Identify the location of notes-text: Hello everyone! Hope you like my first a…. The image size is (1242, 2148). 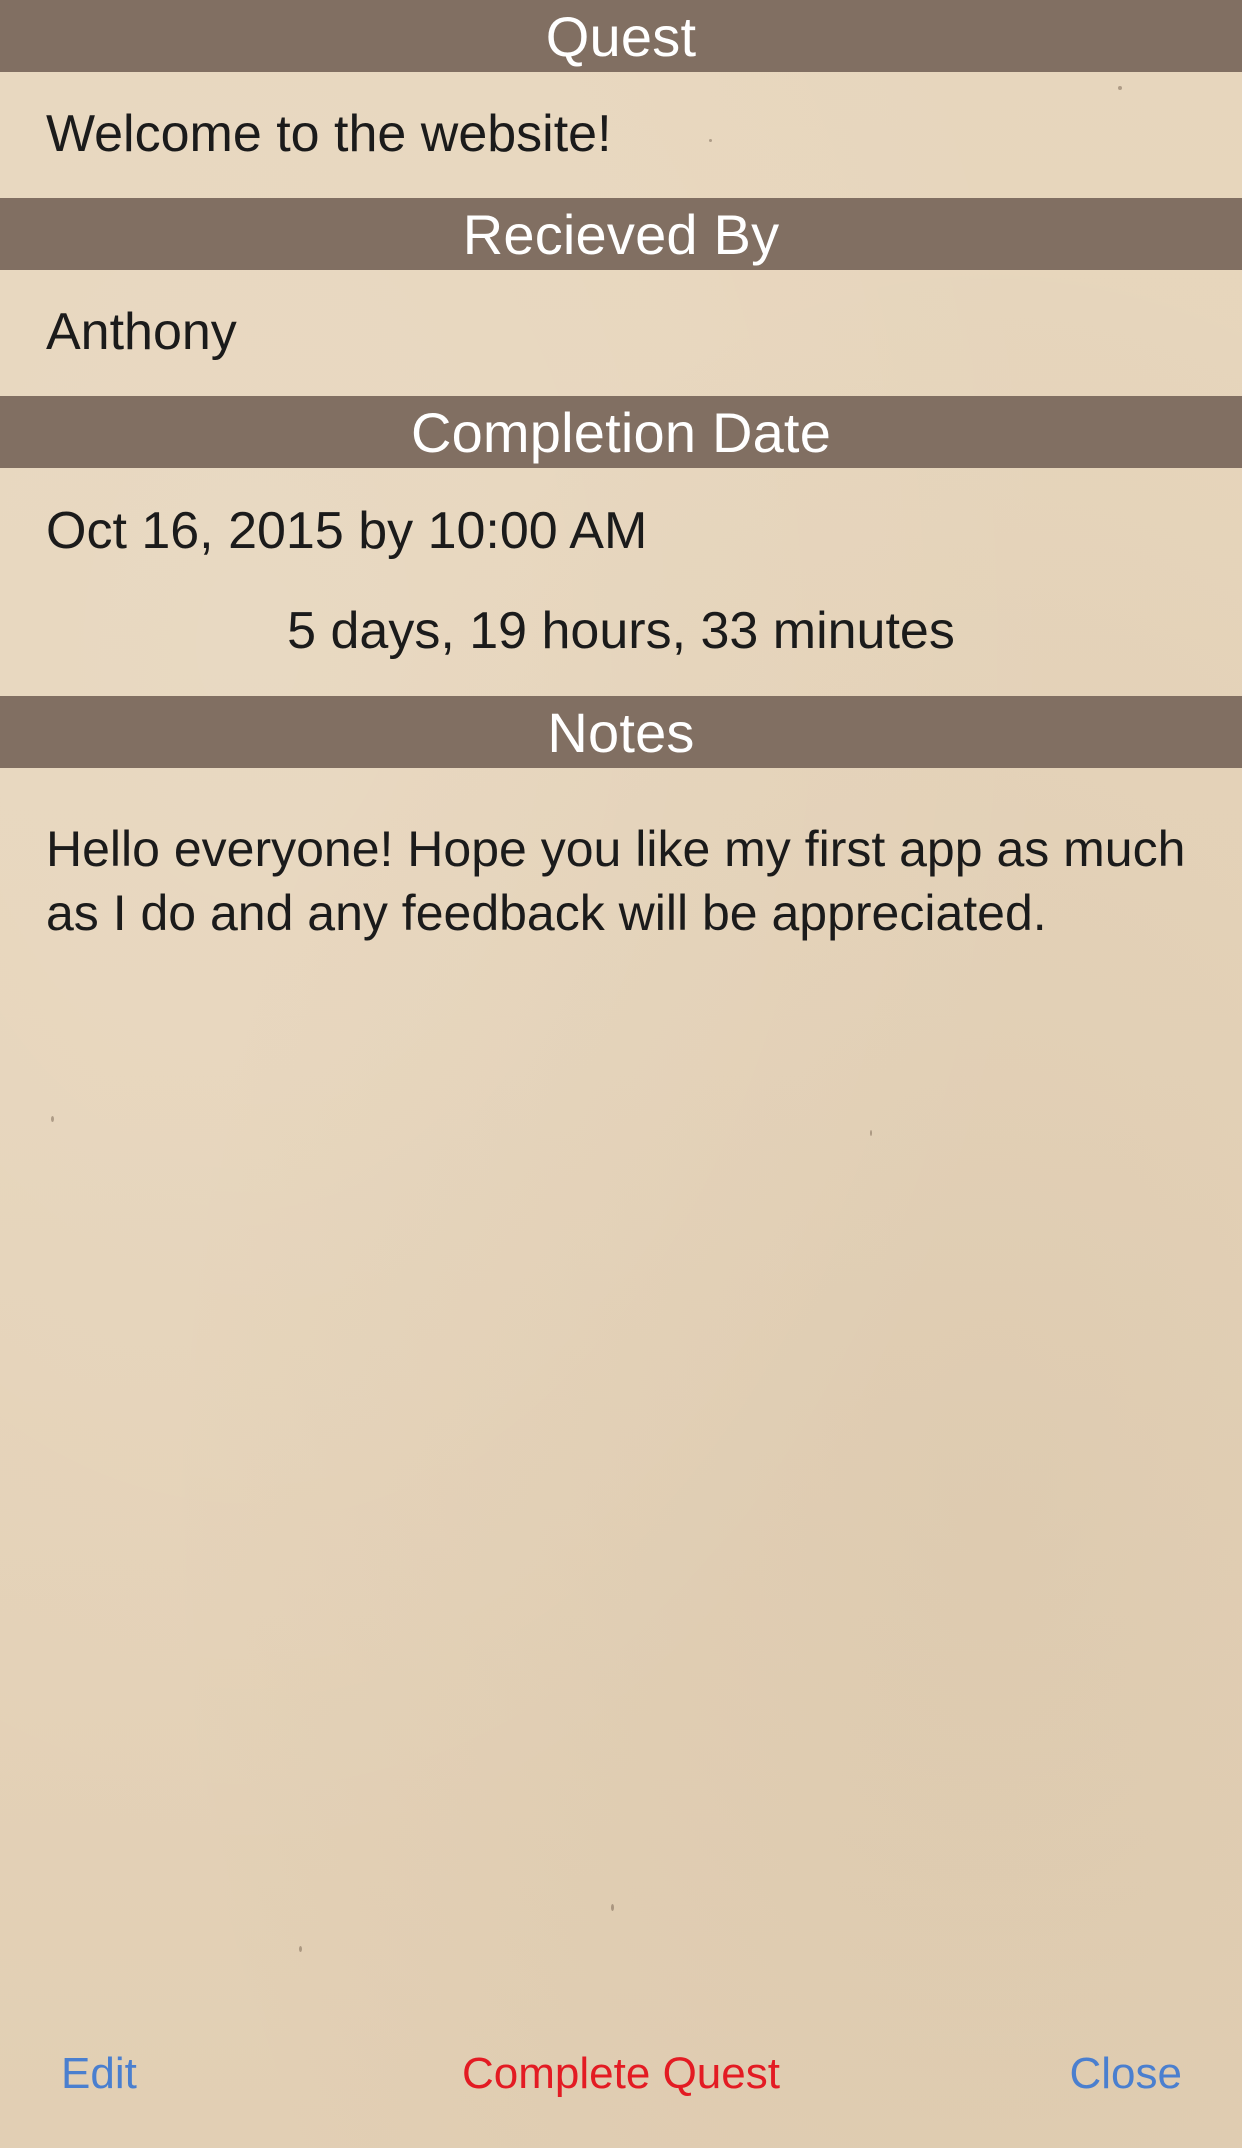
(616, 881).